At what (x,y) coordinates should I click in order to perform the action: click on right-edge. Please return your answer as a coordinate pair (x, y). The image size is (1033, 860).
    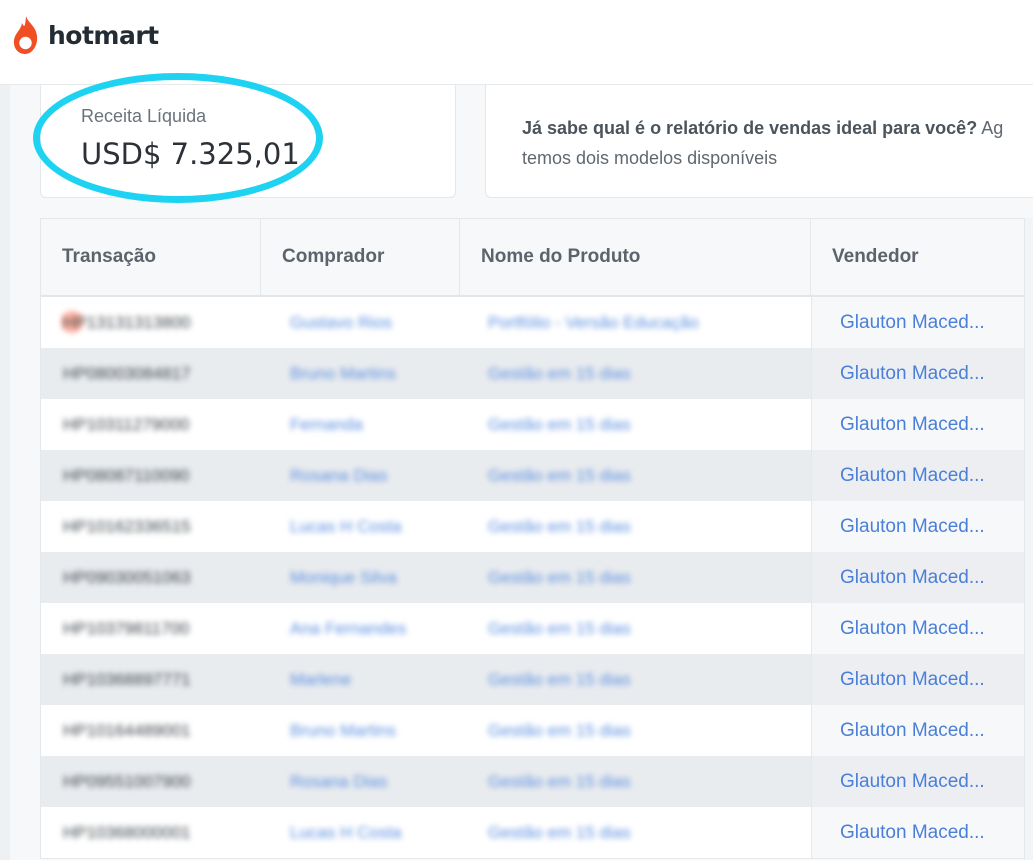
    Looking at the image, I should click on (1028, 539).